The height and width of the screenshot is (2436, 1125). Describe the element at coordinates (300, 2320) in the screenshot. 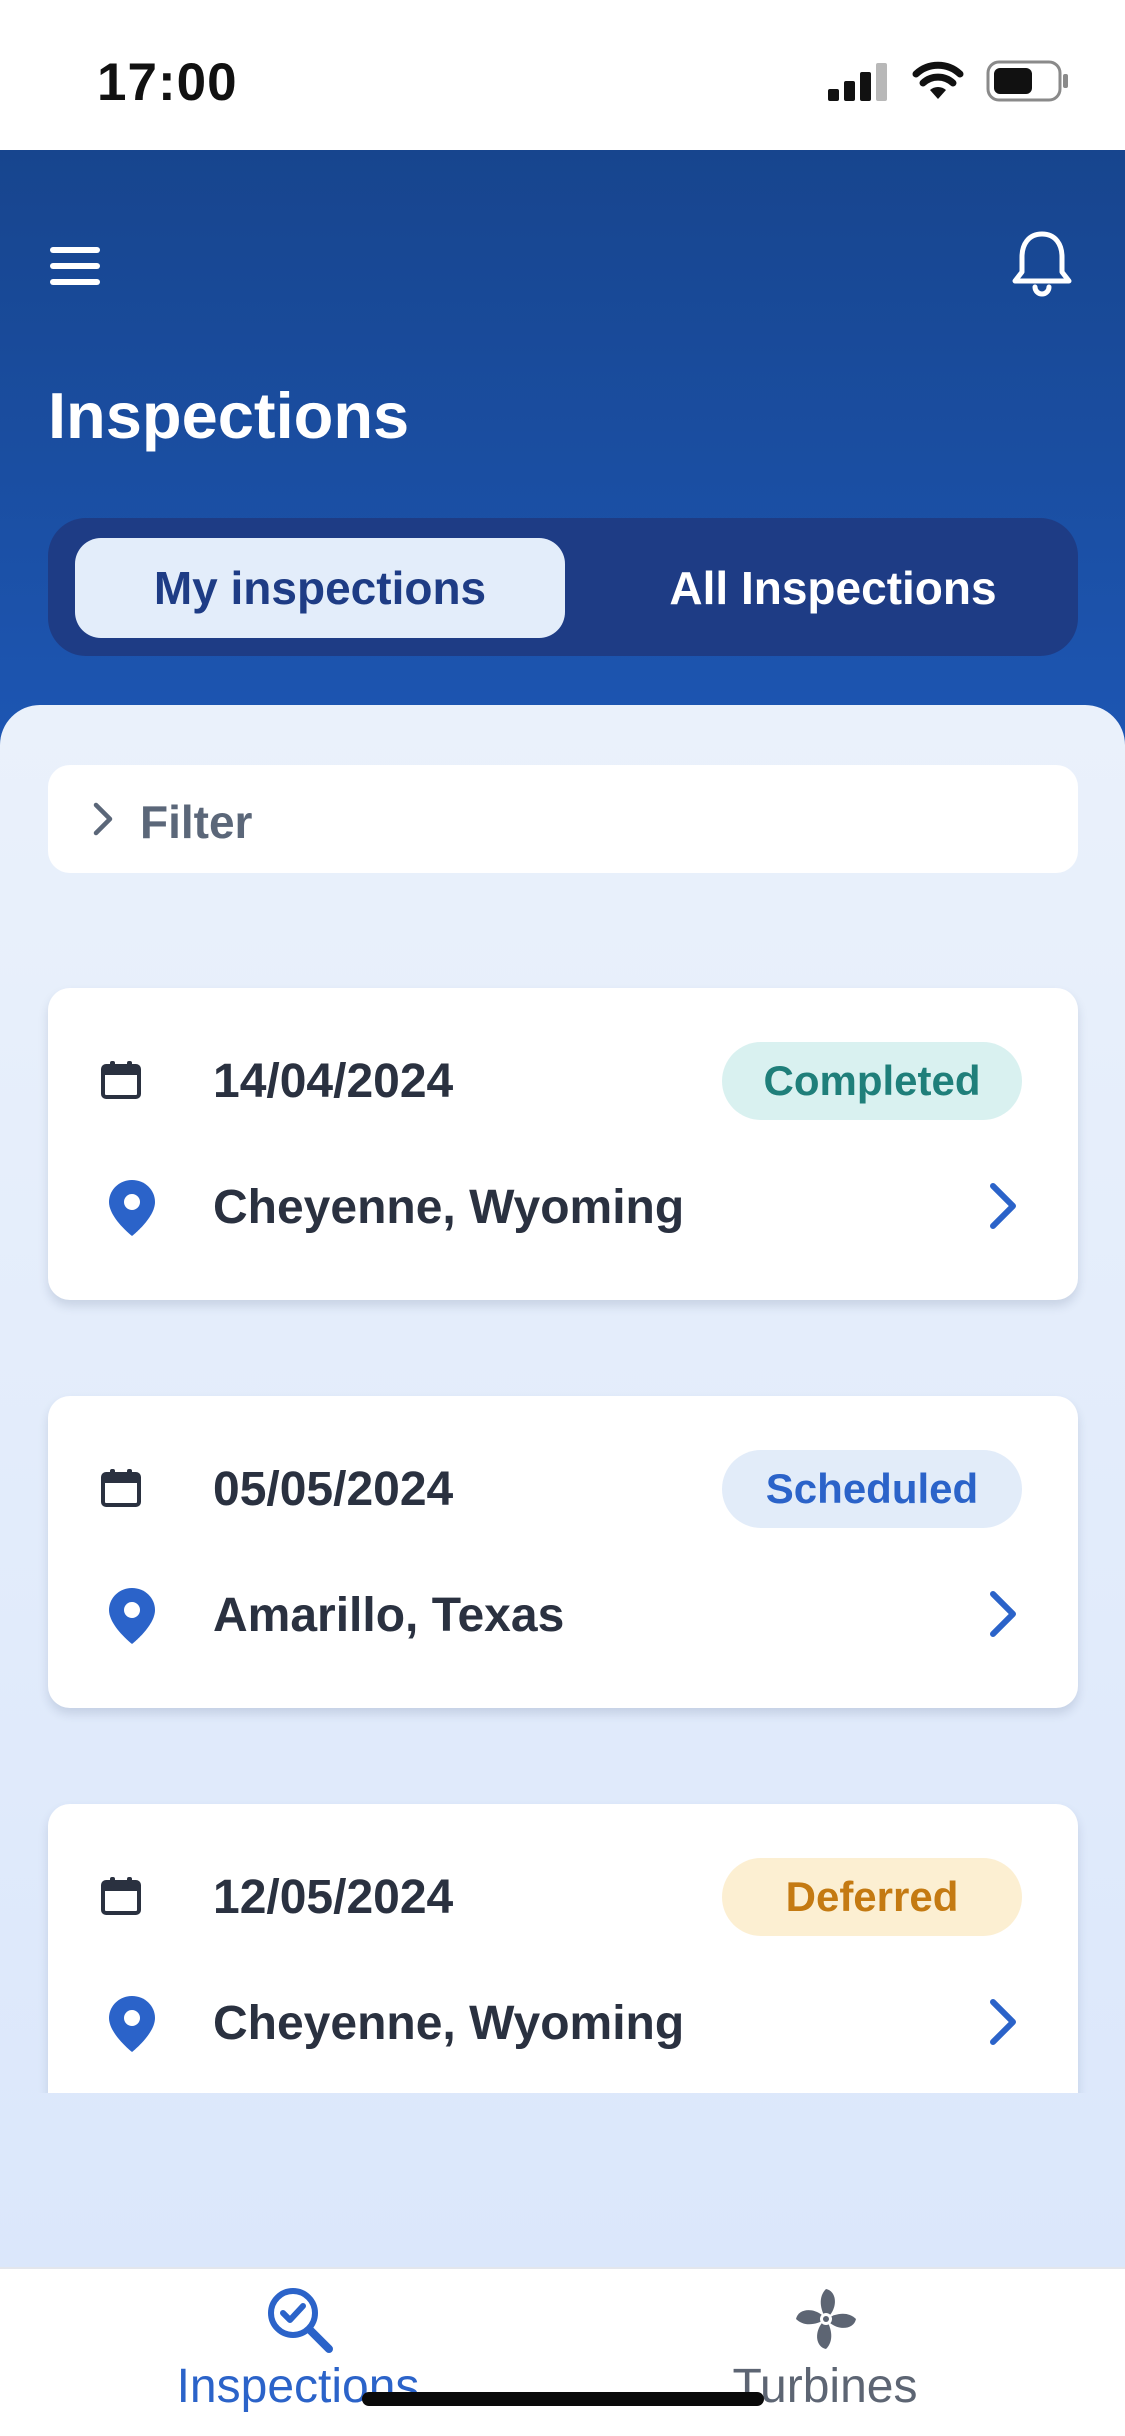

I see `search-check-icon` at that location.